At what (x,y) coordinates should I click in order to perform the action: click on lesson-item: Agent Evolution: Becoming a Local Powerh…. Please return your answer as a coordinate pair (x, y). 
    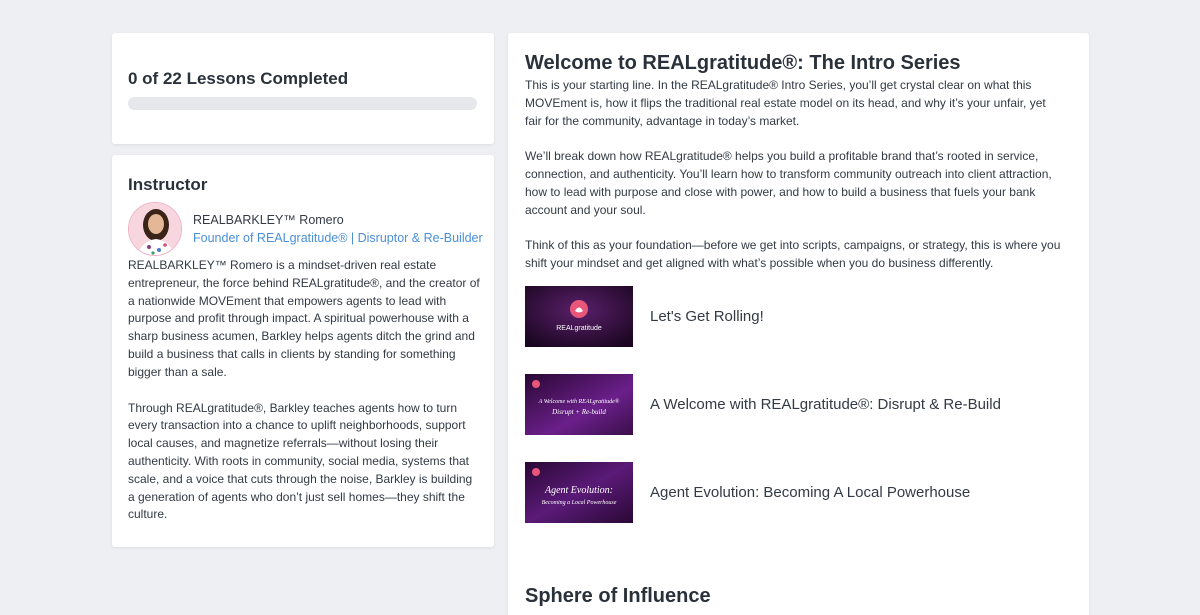
    Looking at the image, I should click on (795, 492).